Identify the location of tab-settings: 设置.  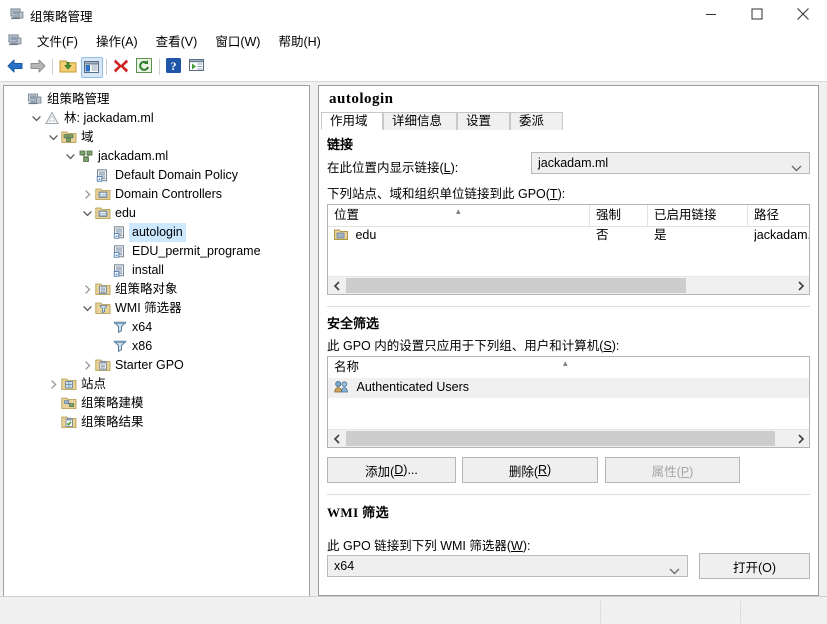
(483, 121).